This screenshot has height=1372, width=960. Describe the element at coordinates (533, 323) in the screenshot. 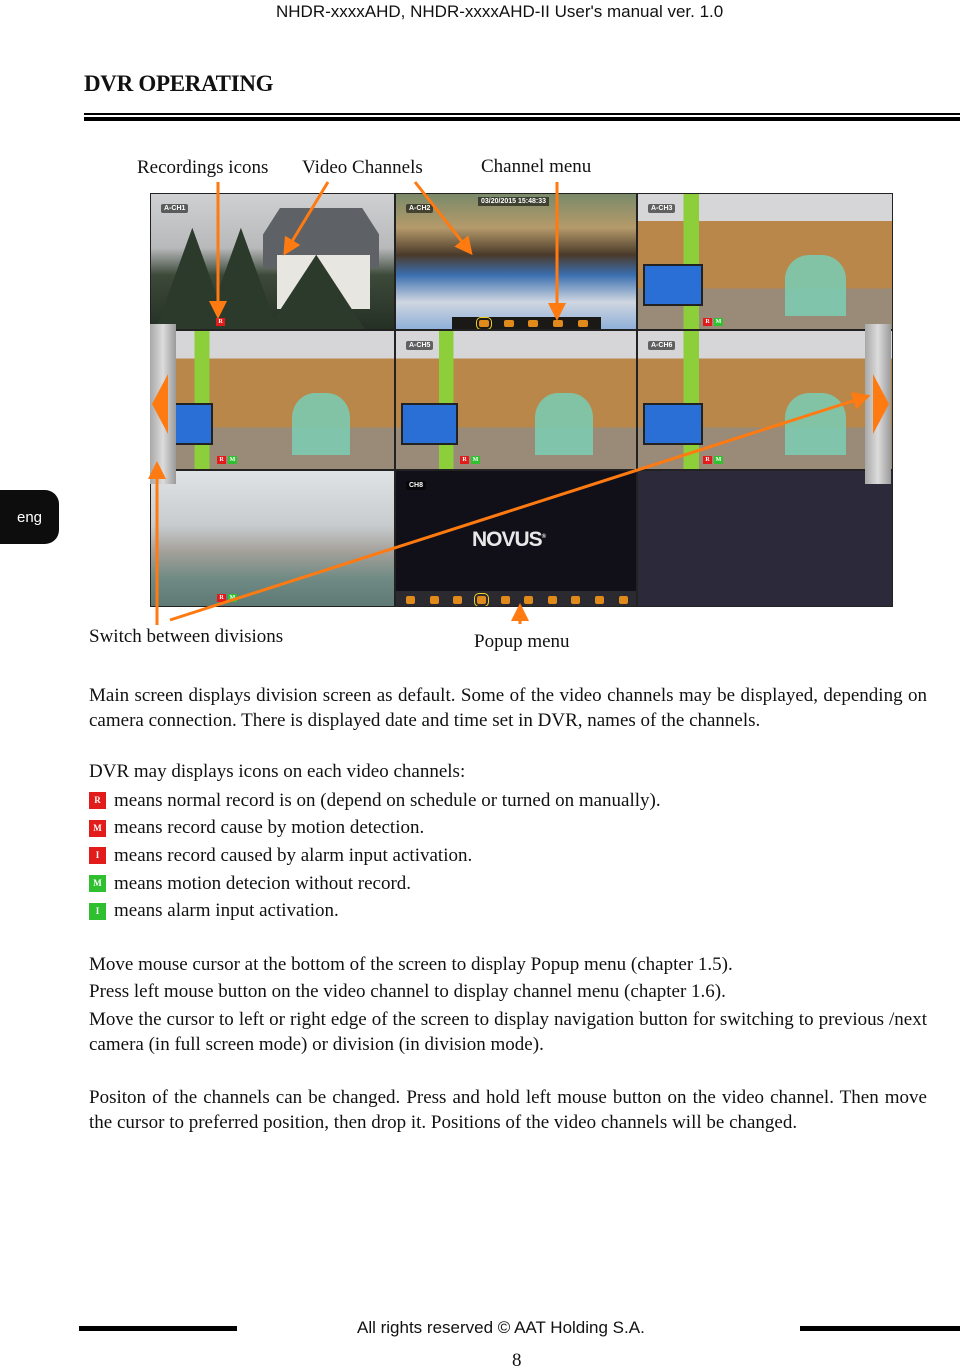

I see `zoom-icon` at that location.